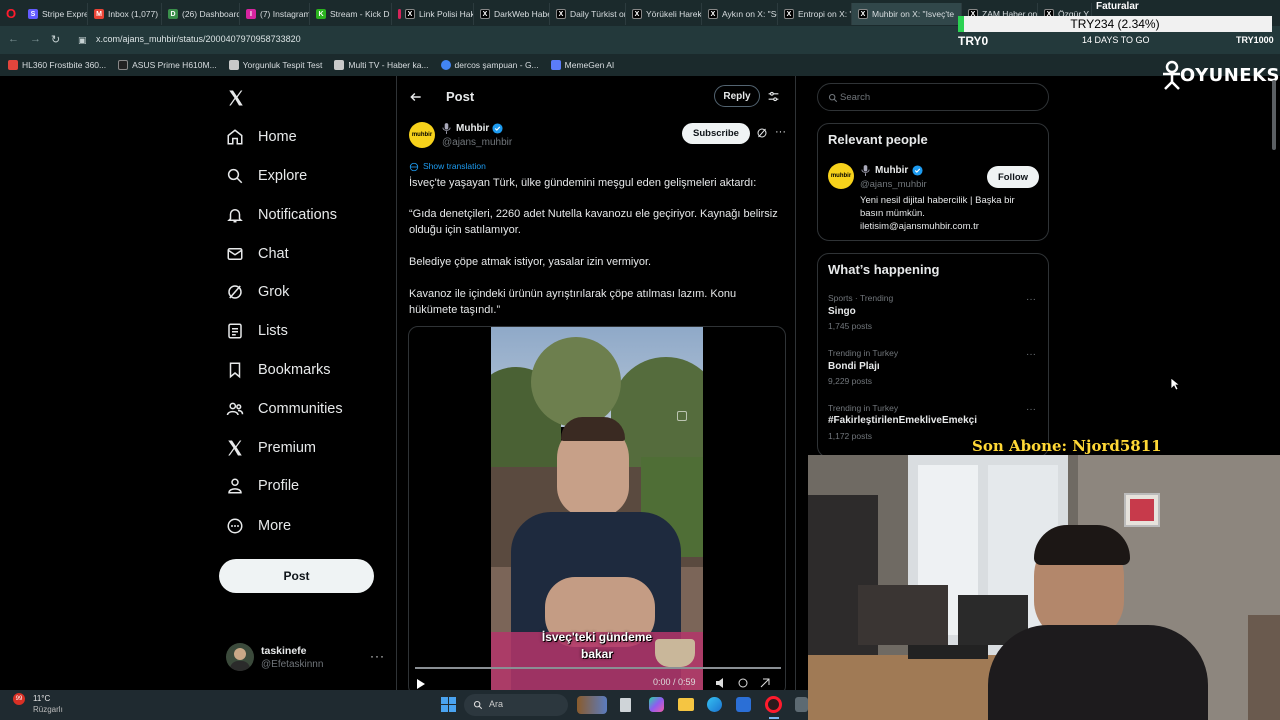 This screenshot has height=720, width=1280. What do you see at coordinates (512, 14) in the screenshot?
I see `tab-darkweb-haber: X DarkWeb Haber` at bounding box center [512, 14].